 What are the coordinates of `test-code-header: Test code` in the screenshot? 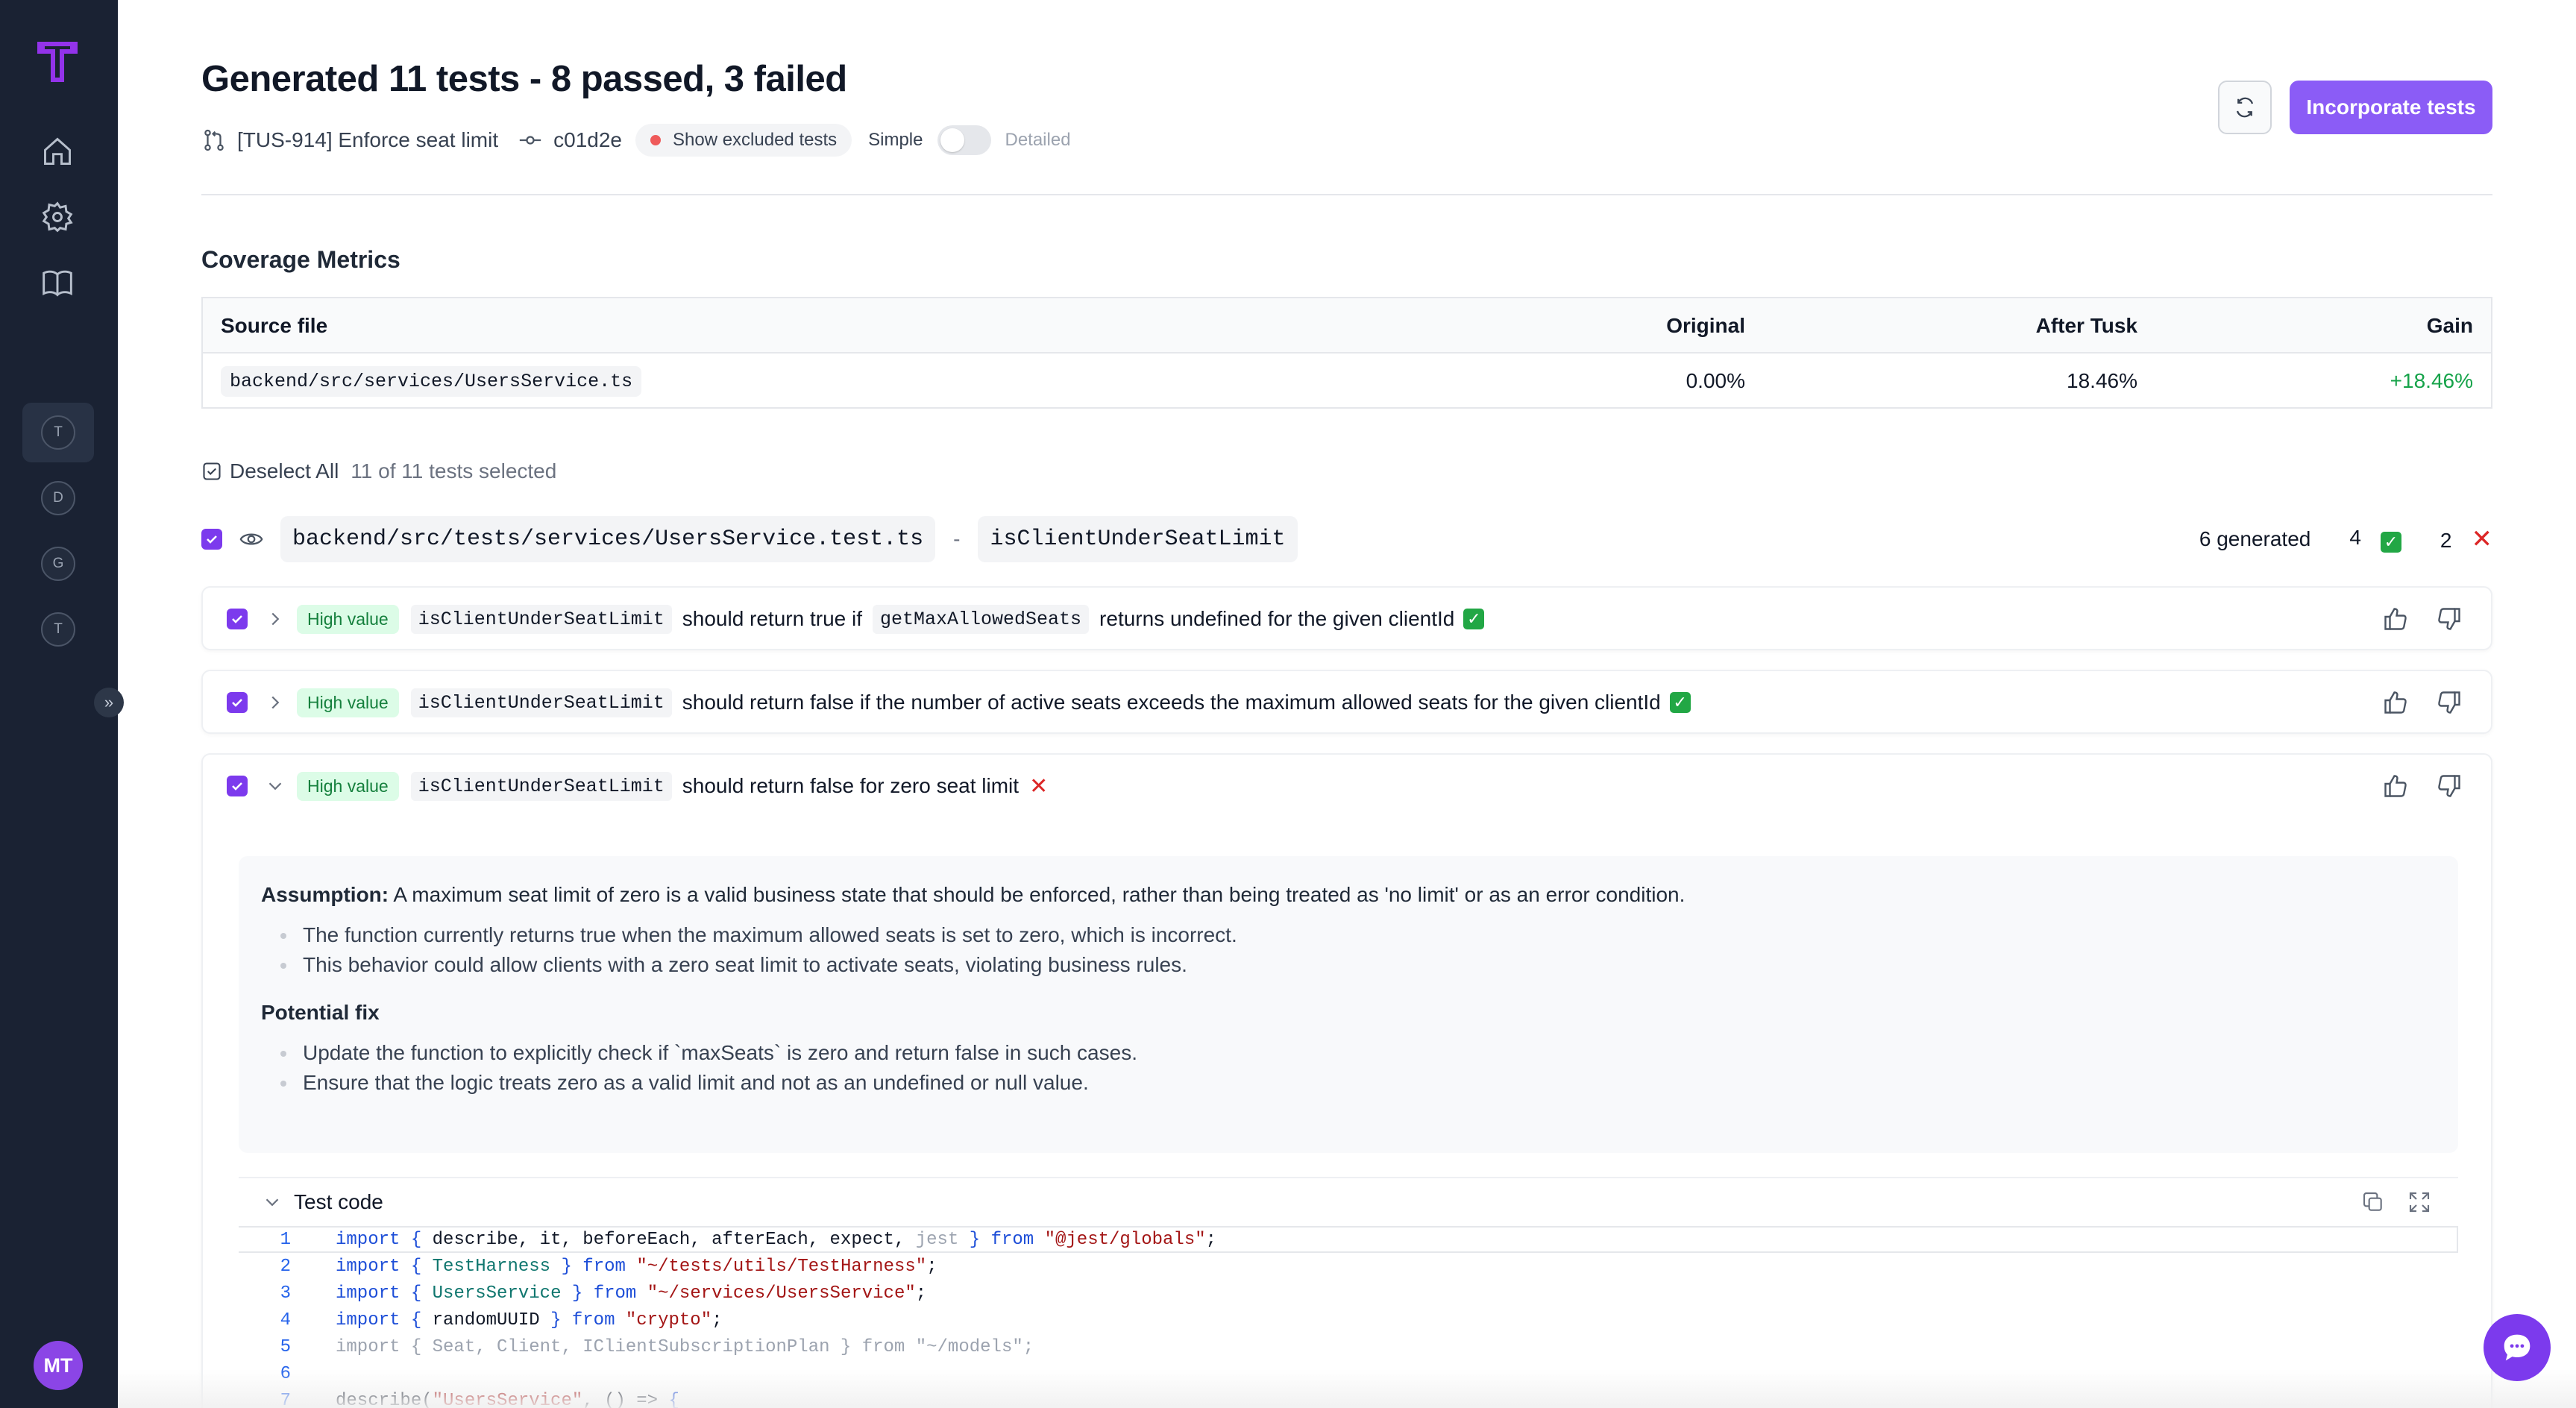 It's located at (1348, 1202).